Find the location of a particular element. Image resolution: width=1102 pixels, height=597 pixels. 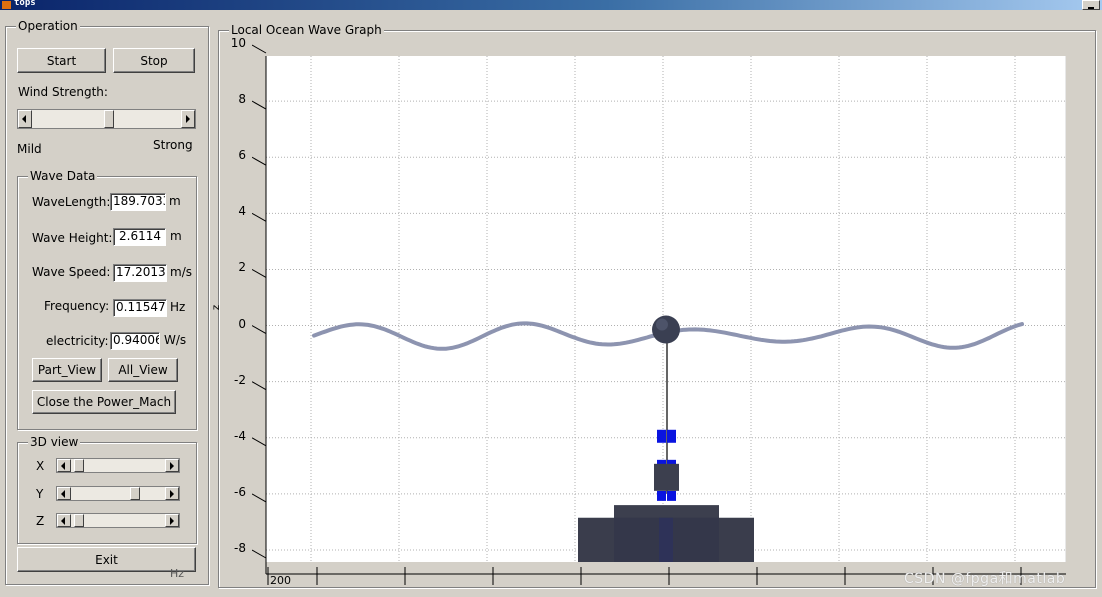

wave-speed-field: 17.2013 is located at coordinates (140, 273).